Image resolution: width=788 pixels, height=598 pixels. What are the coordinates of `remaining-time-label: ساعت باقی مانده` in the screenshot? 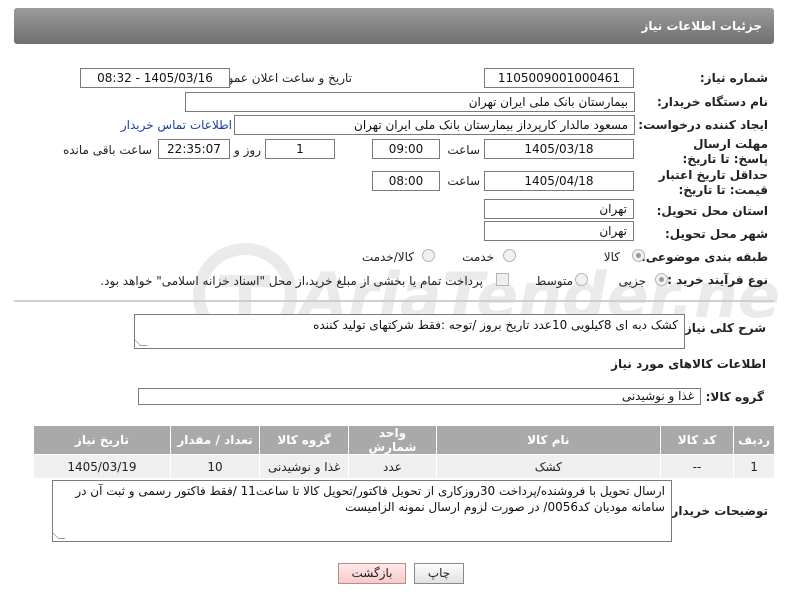 It's located at (107, 150).